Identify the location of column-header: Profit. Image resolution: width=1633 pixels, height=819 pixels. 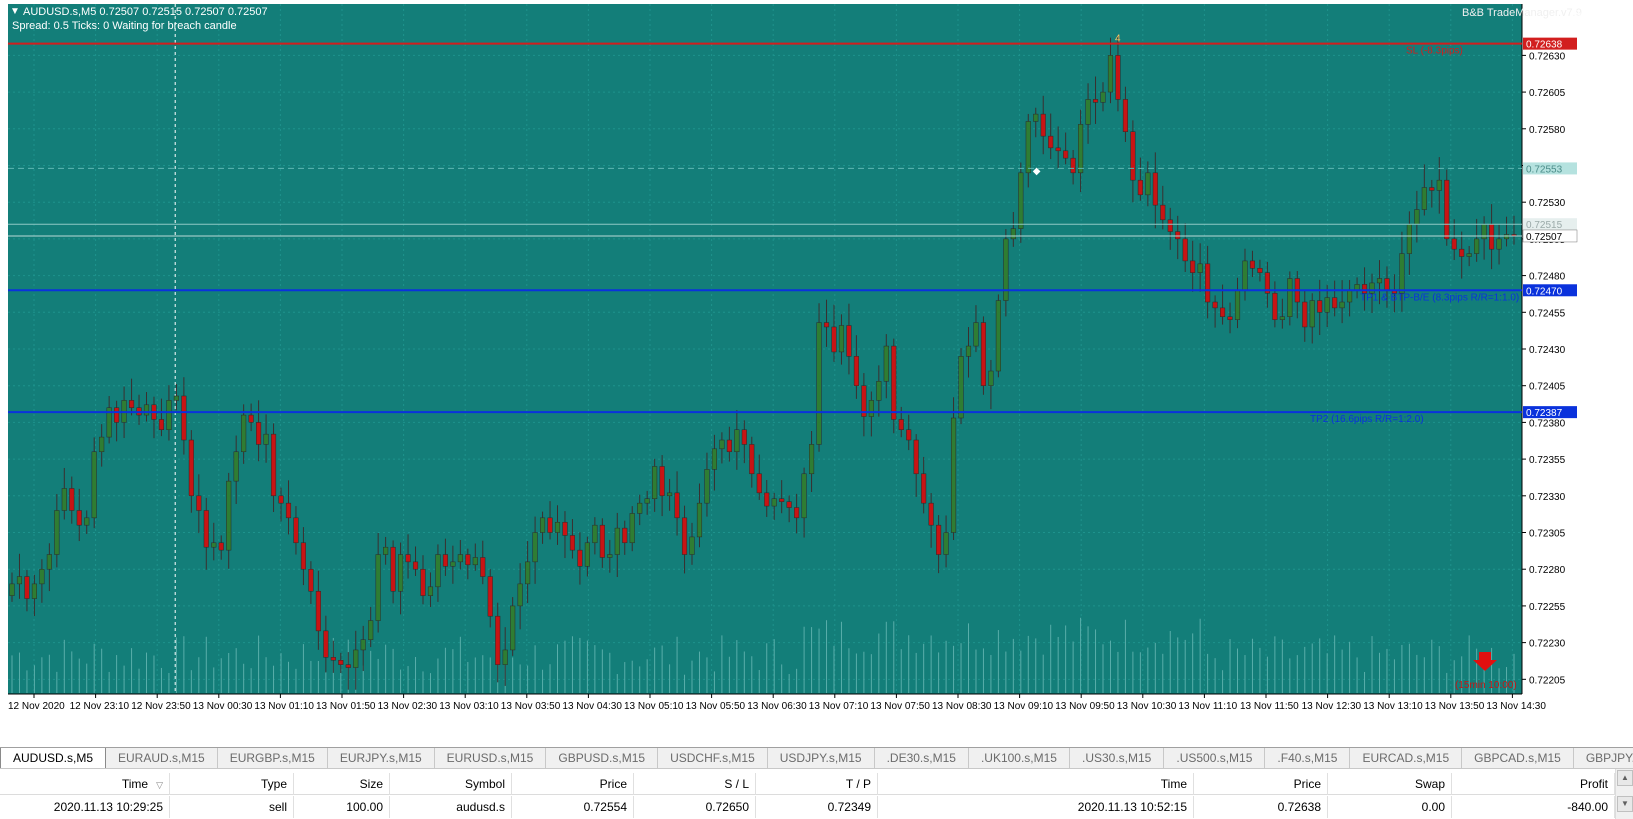
(1533, 784).